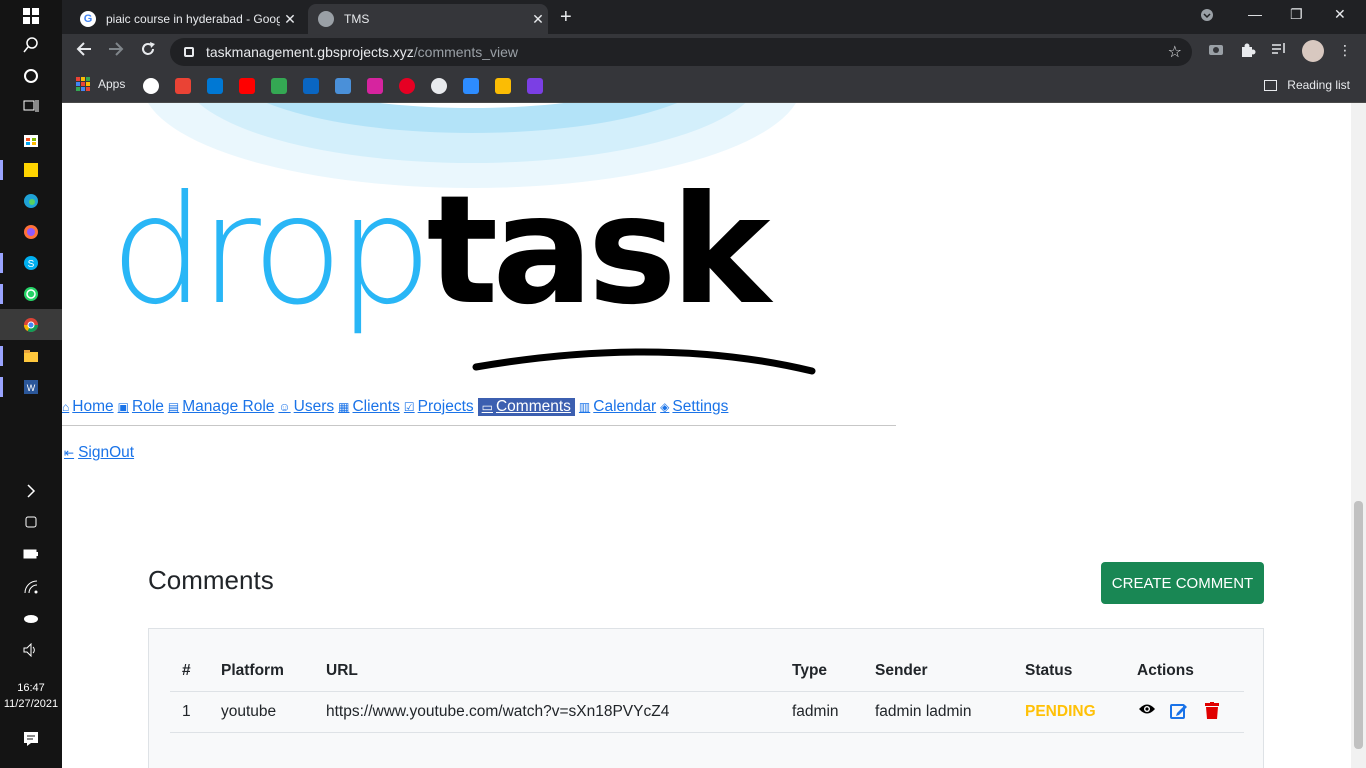 This screenshot has height=768, width=1366. What do you see at coordinates (344, 407) in the screenshot?
I see `clients-icon: ▦` at bounding box center [344, 407].